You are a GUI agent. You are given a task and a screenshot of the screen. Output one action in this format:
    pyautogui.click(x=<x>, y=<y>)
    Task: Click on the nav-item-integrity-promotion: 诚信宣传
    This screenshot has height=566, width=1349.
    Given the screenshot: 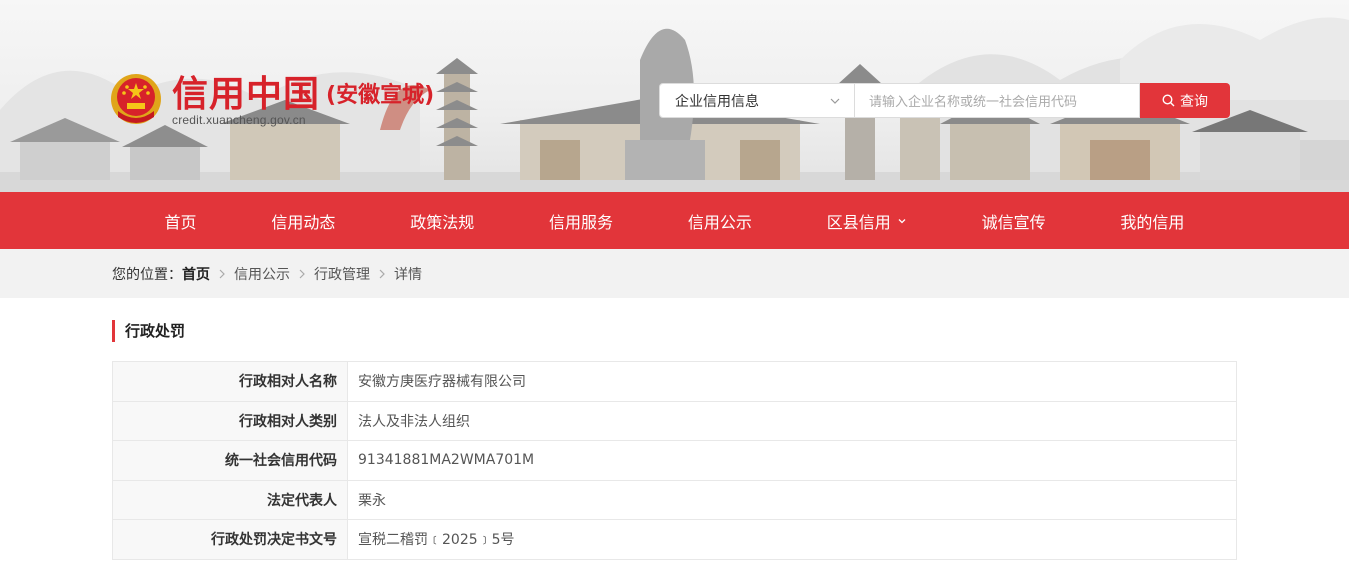 What is the action you would take?
    pyautogui.click(x=1014, y=221)
    